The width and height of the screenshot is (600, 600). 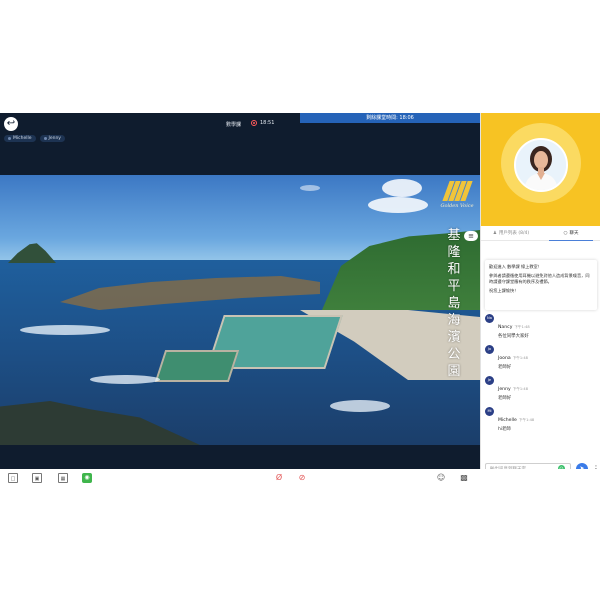 I want to click on mic-button: Ø, so click(x=279, y=478).